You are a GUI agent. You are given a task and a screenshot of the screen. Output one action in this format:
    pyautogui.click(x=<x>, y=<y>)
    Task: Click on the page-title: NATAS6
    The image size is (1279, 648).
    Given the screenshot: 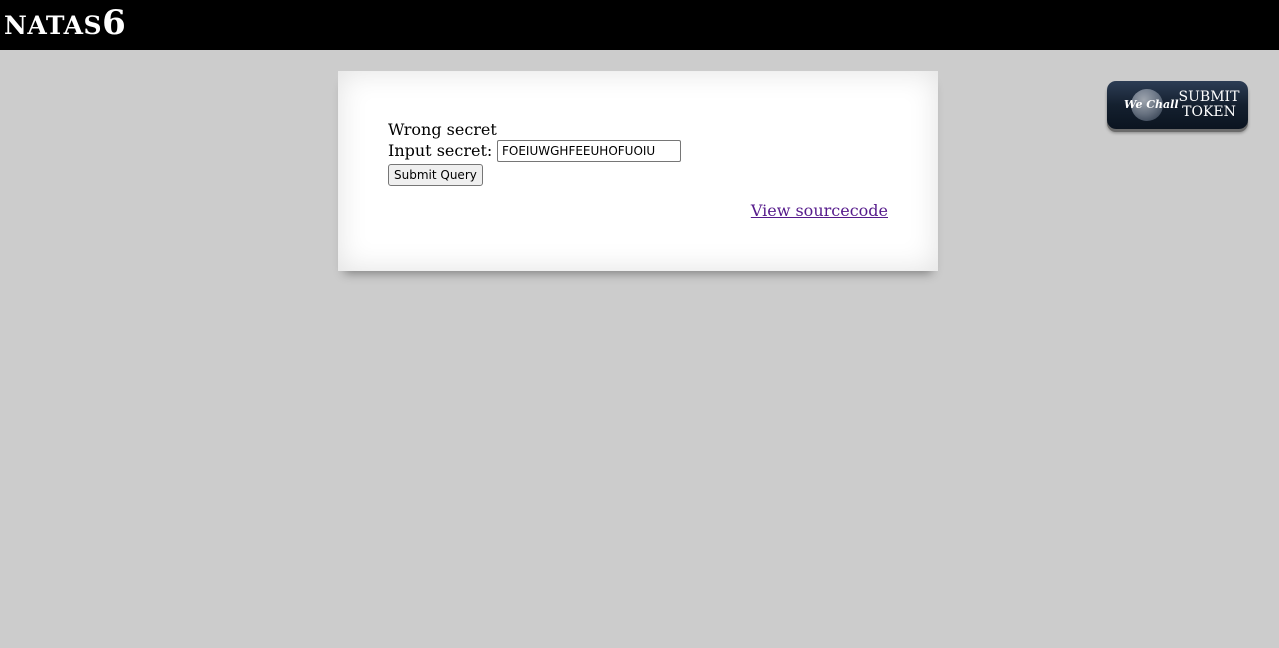 What is the action you would take?
    pyautogui.click(x=65, y=24)
    